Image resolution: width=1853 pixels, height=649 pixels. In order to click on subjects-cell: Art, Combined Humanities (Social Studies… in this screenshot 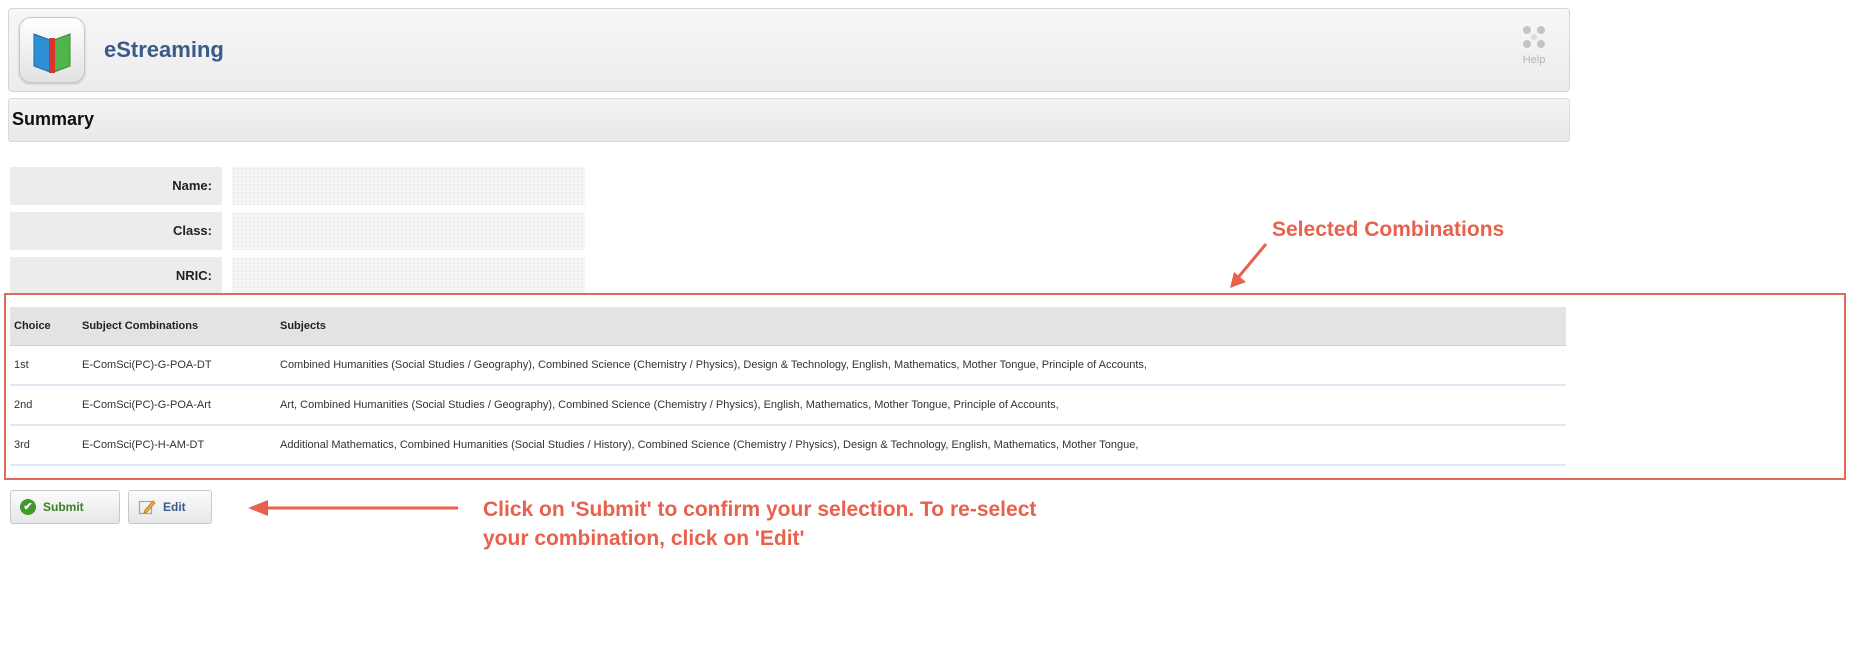, I will do `click(921, 405)`.